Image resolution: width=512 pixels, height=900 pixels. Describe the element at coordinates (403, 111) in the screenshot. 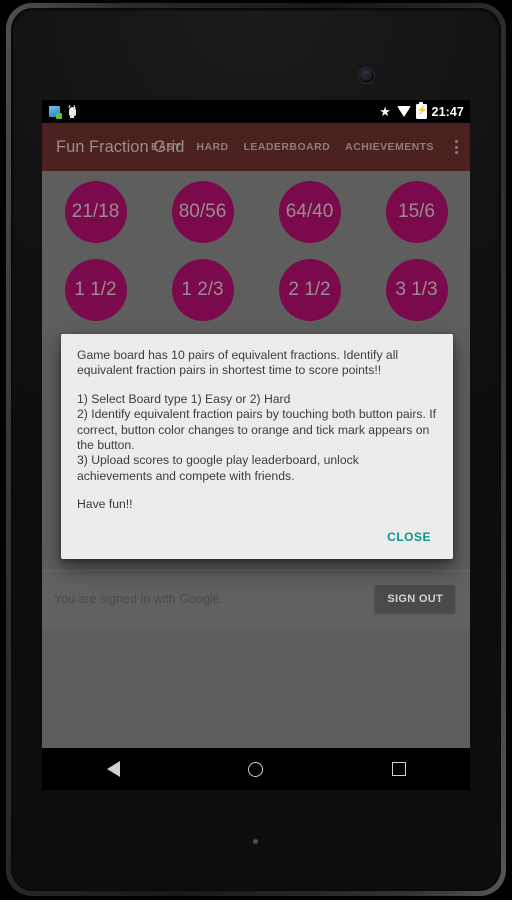

I see `wifi-icon` at that location.